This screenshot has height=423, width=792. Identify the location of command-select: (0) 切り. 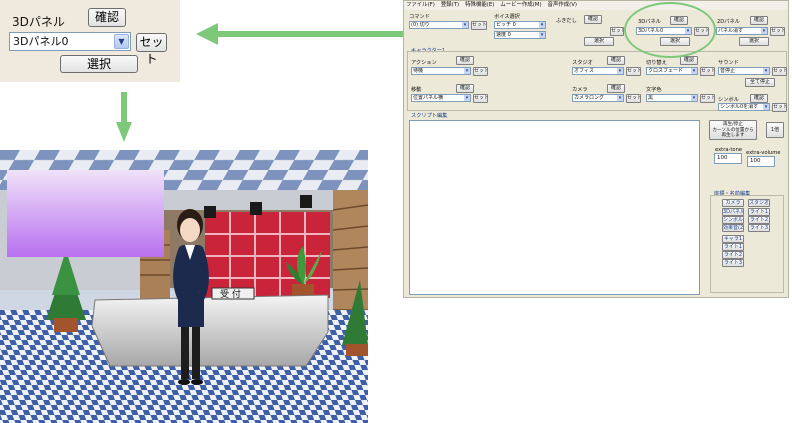
(439, 25).